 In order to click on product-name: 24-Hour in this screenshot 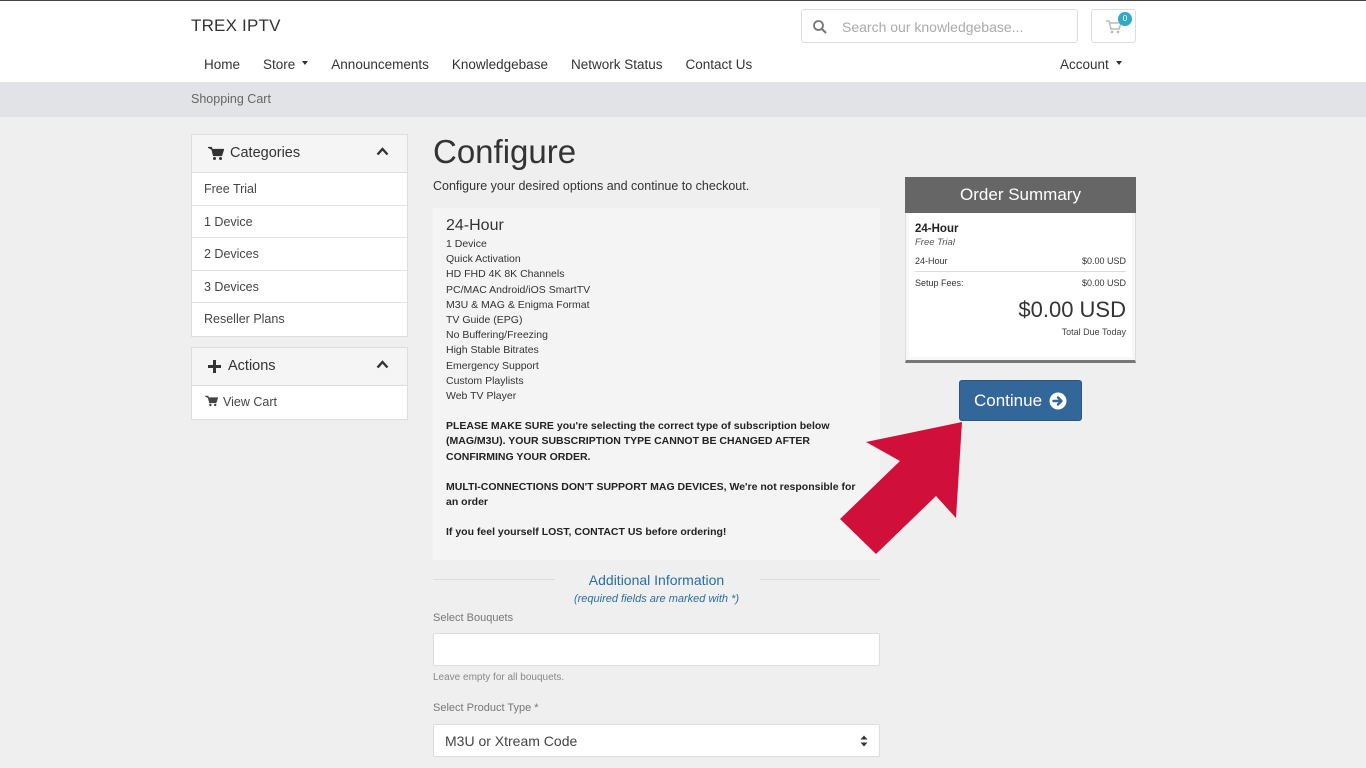, I will do `click(475, 225)`.